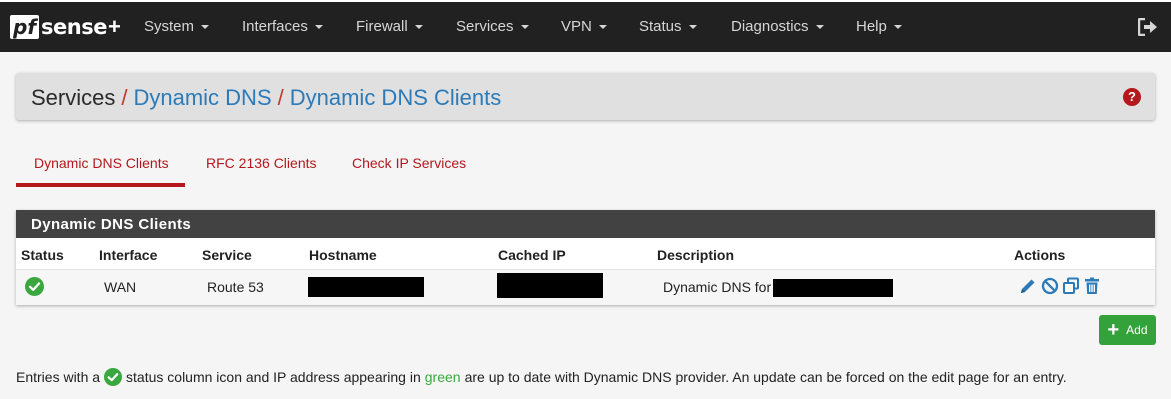 The height and width of the screenshot is (399, 1171). I want to click on nav-help: Help, so click(879, 26).